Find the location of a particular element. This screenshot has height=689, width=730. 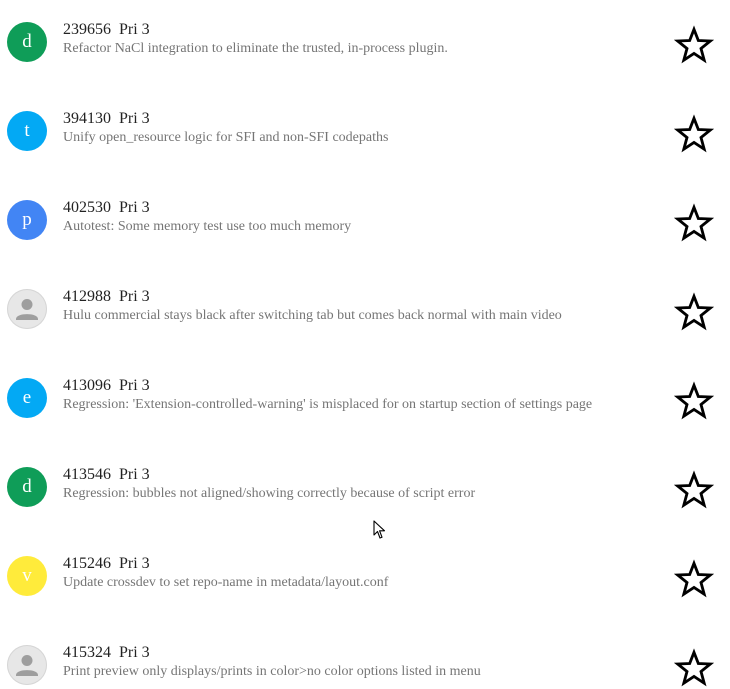

issue-title: 413096 Pri 3 is located at coordinates (106, 386).